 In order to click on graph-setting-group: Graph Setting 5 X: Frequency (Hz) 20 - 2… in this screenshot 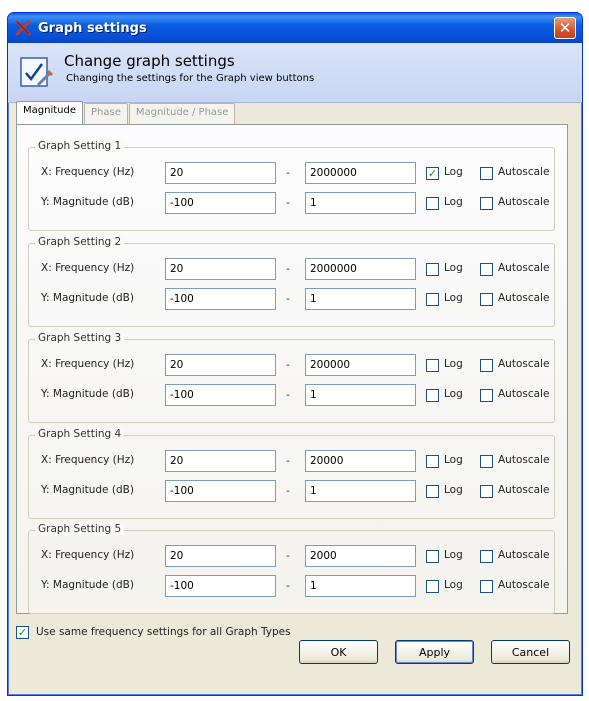, I will do `click(291, 568)`.